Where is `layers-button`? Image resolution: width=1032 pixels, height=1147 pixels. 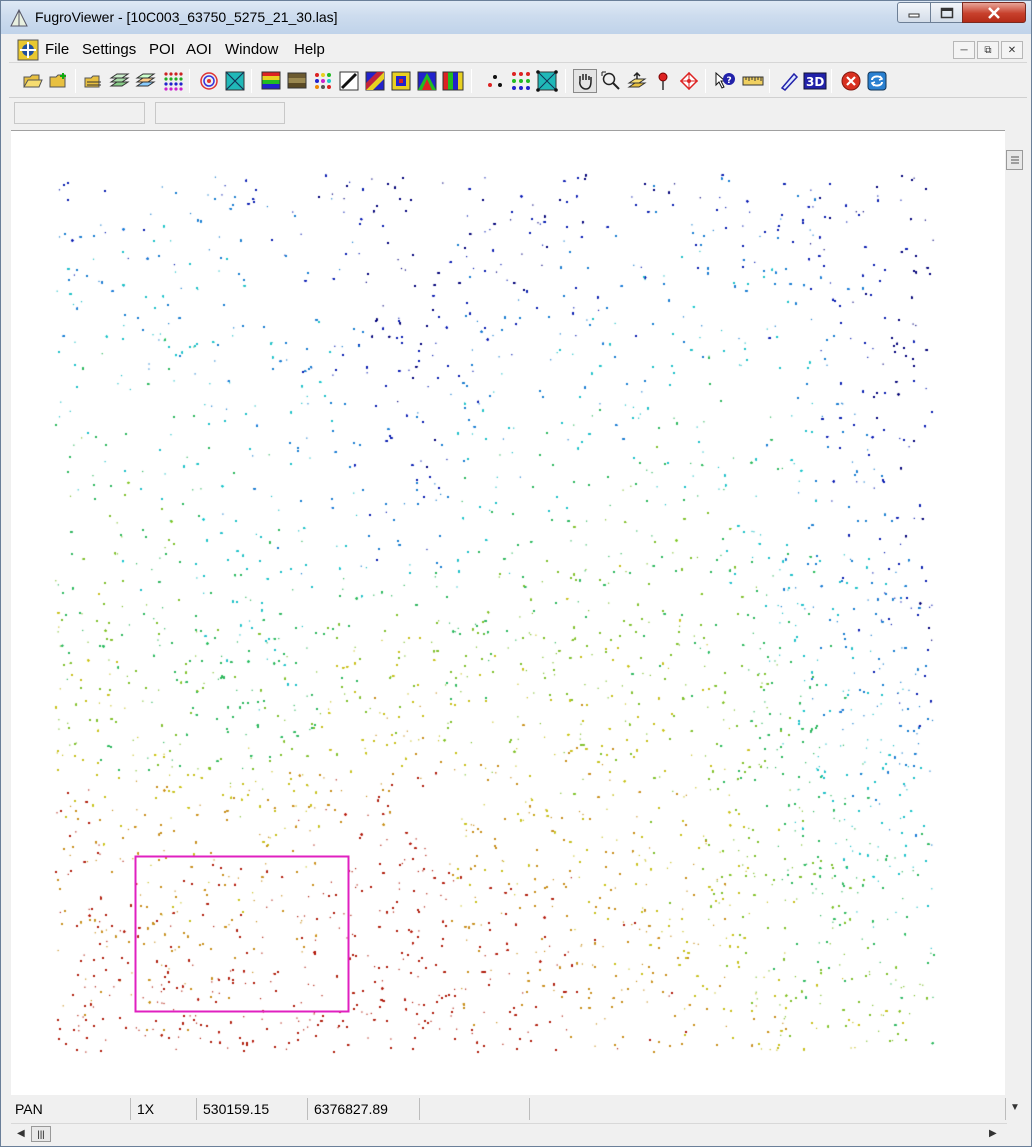
layers-button is located at coordinates (119, 81).